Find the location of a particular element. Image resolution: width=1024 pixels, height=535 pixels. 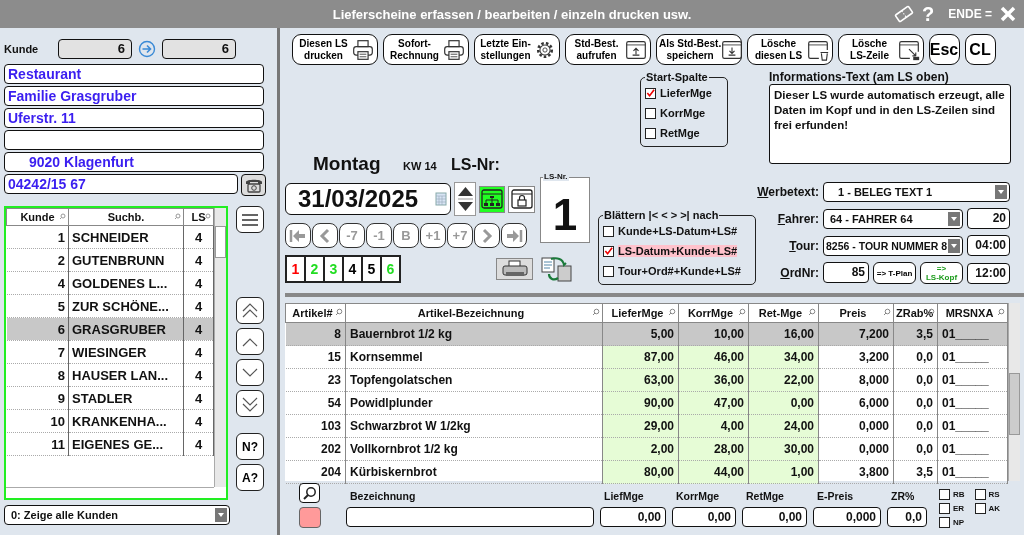

print-button is located at coordinates (514, 269).